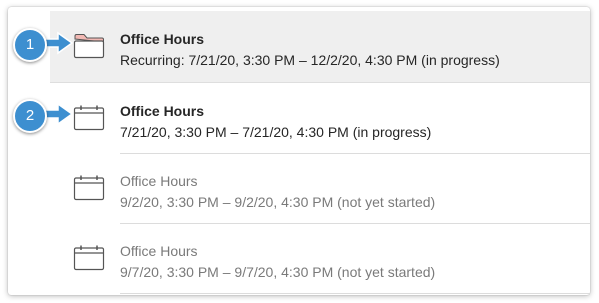 This screenshot has width=599, height=303. Describe the element at coordinates (89, 46) in the screenshot. I see `folder-icon` at that location.